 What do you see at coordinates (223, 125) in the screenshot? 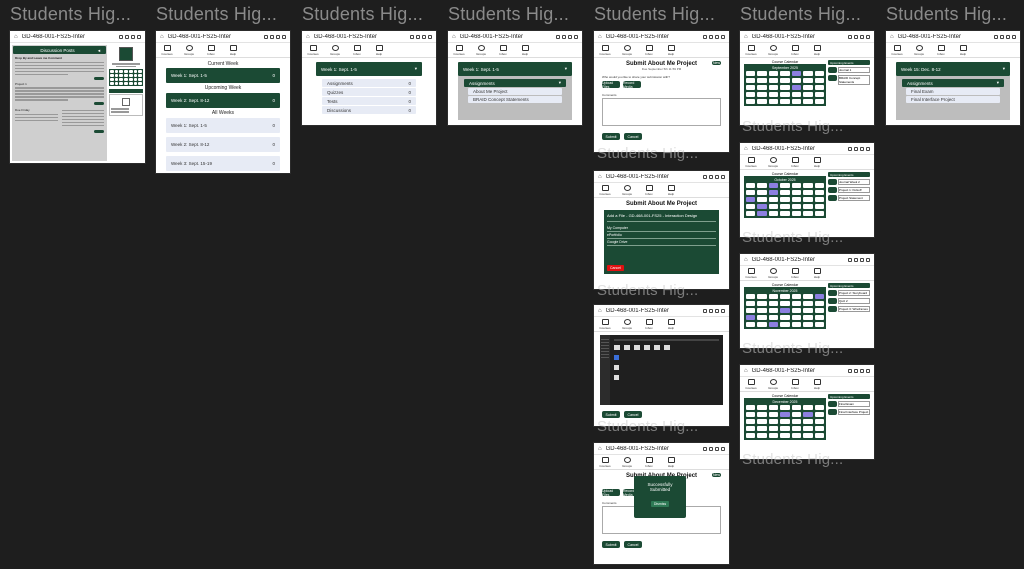
I see `week-row: Week 1: Sept. 1-5 0` at bounding box center [223, 125].